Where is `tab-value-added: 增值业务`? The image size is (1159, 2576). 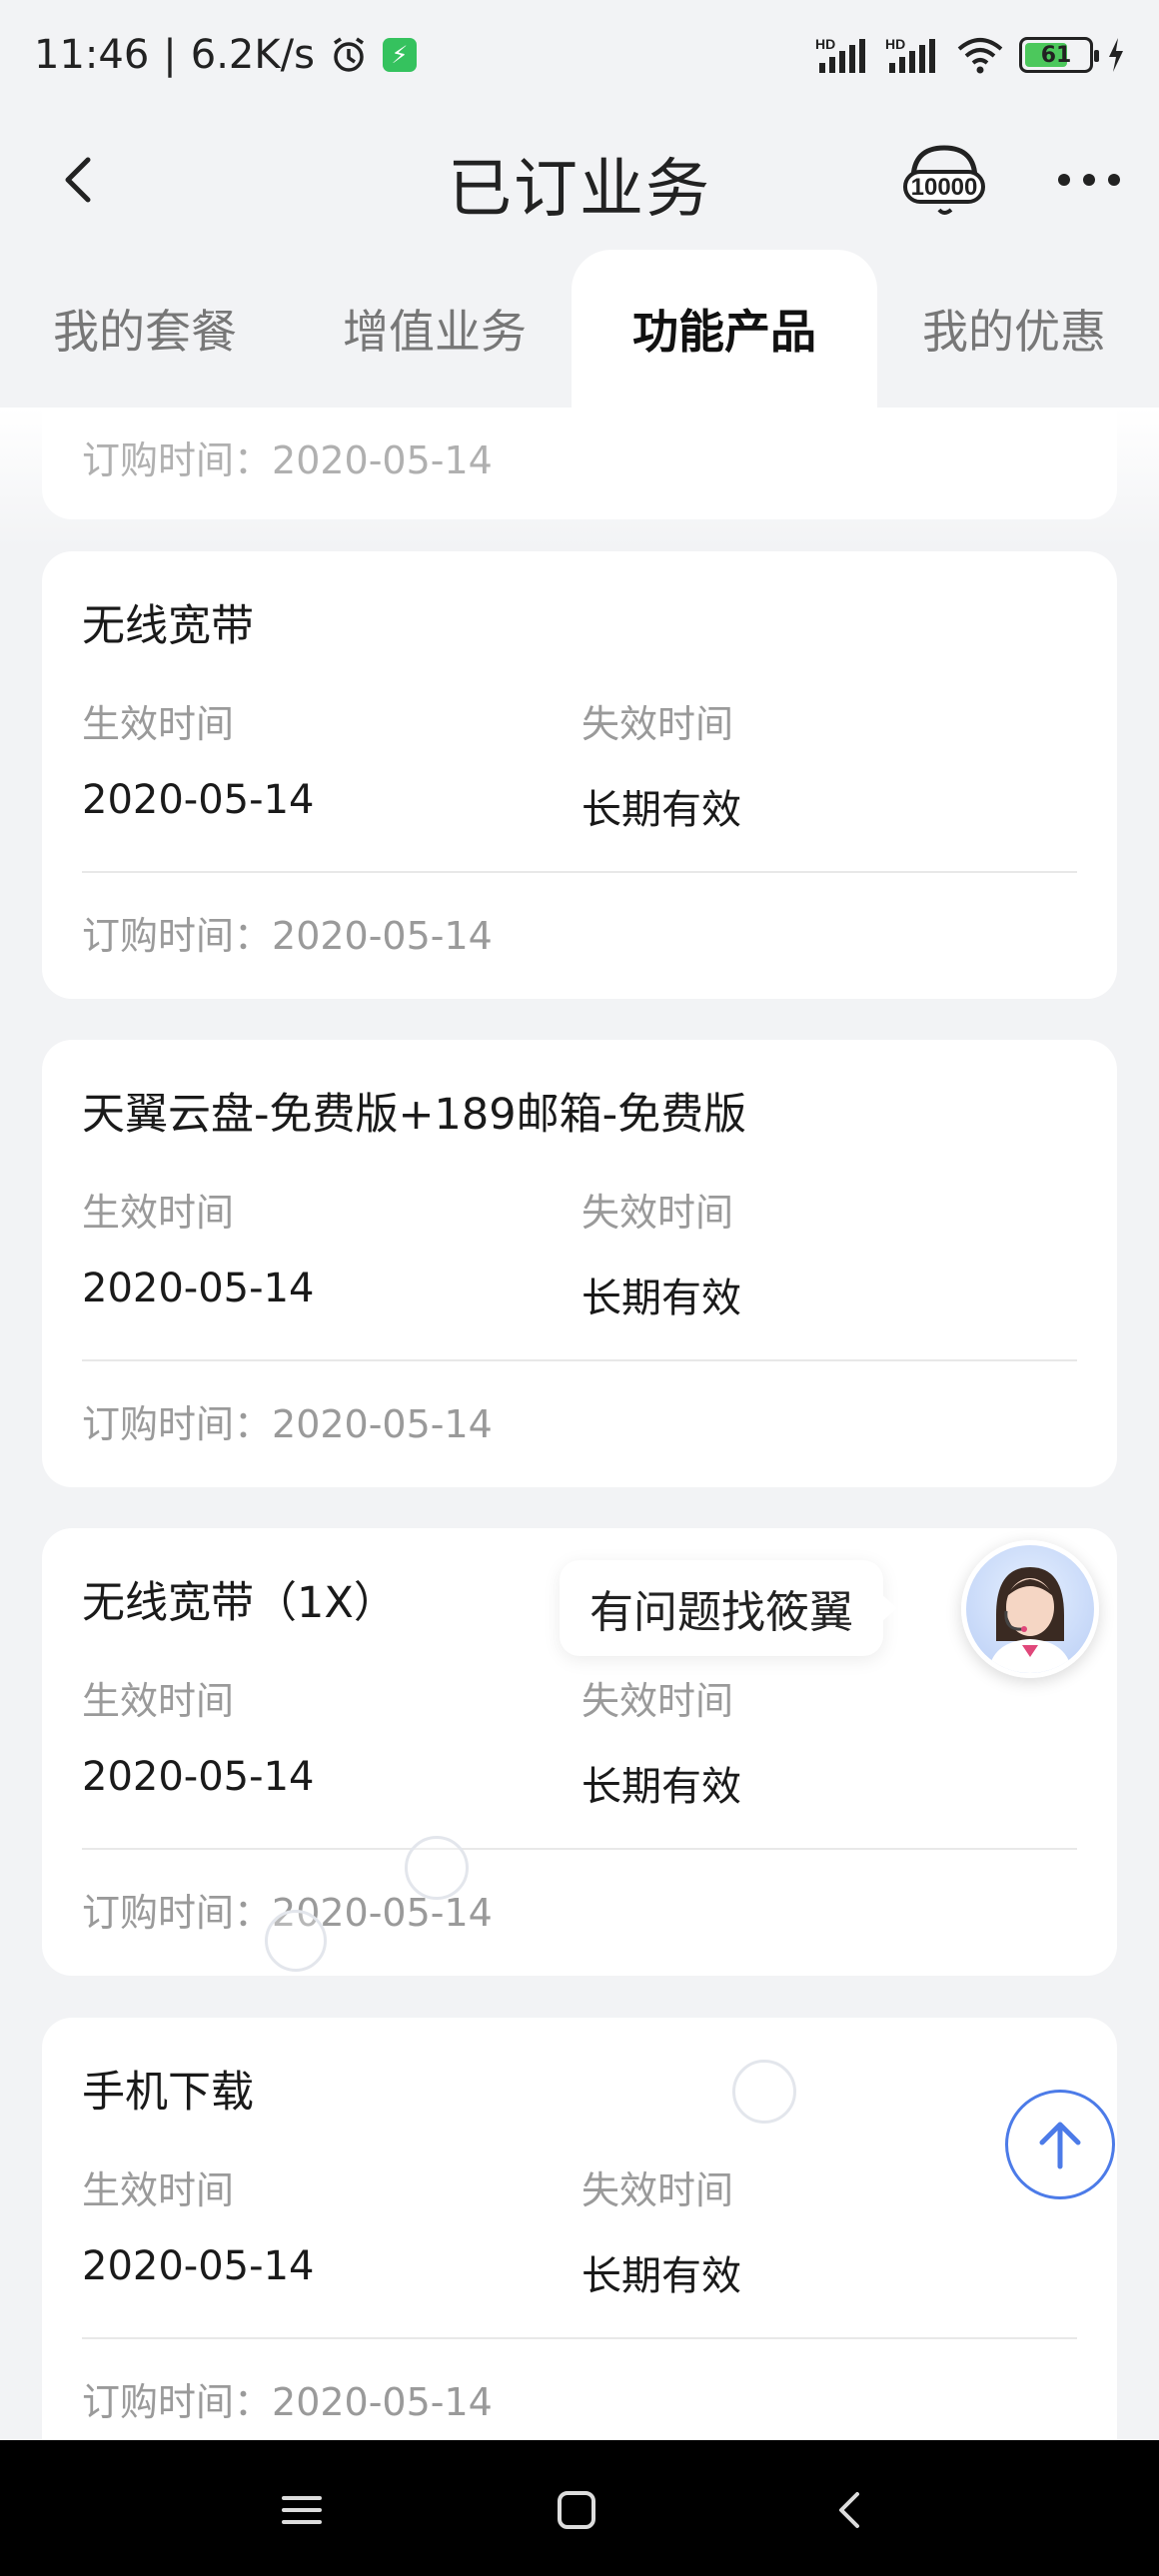 tab-value-added: 增值业务 is located at coordinates (435, 329).